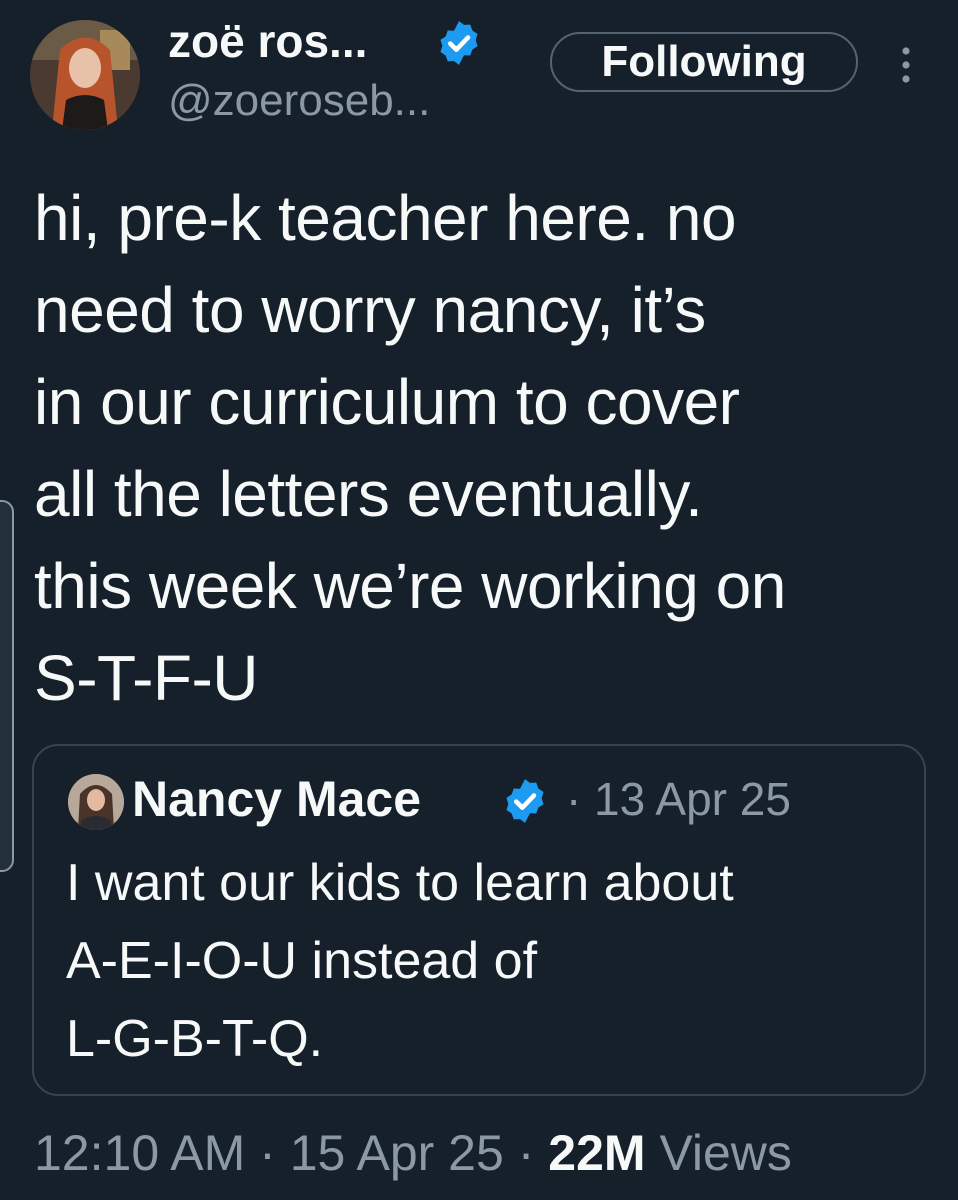 The image size is (958, 1200). Describe the element at coordinates (596, 1153) in the screenshot. I see `views-count: 22M` at that location.